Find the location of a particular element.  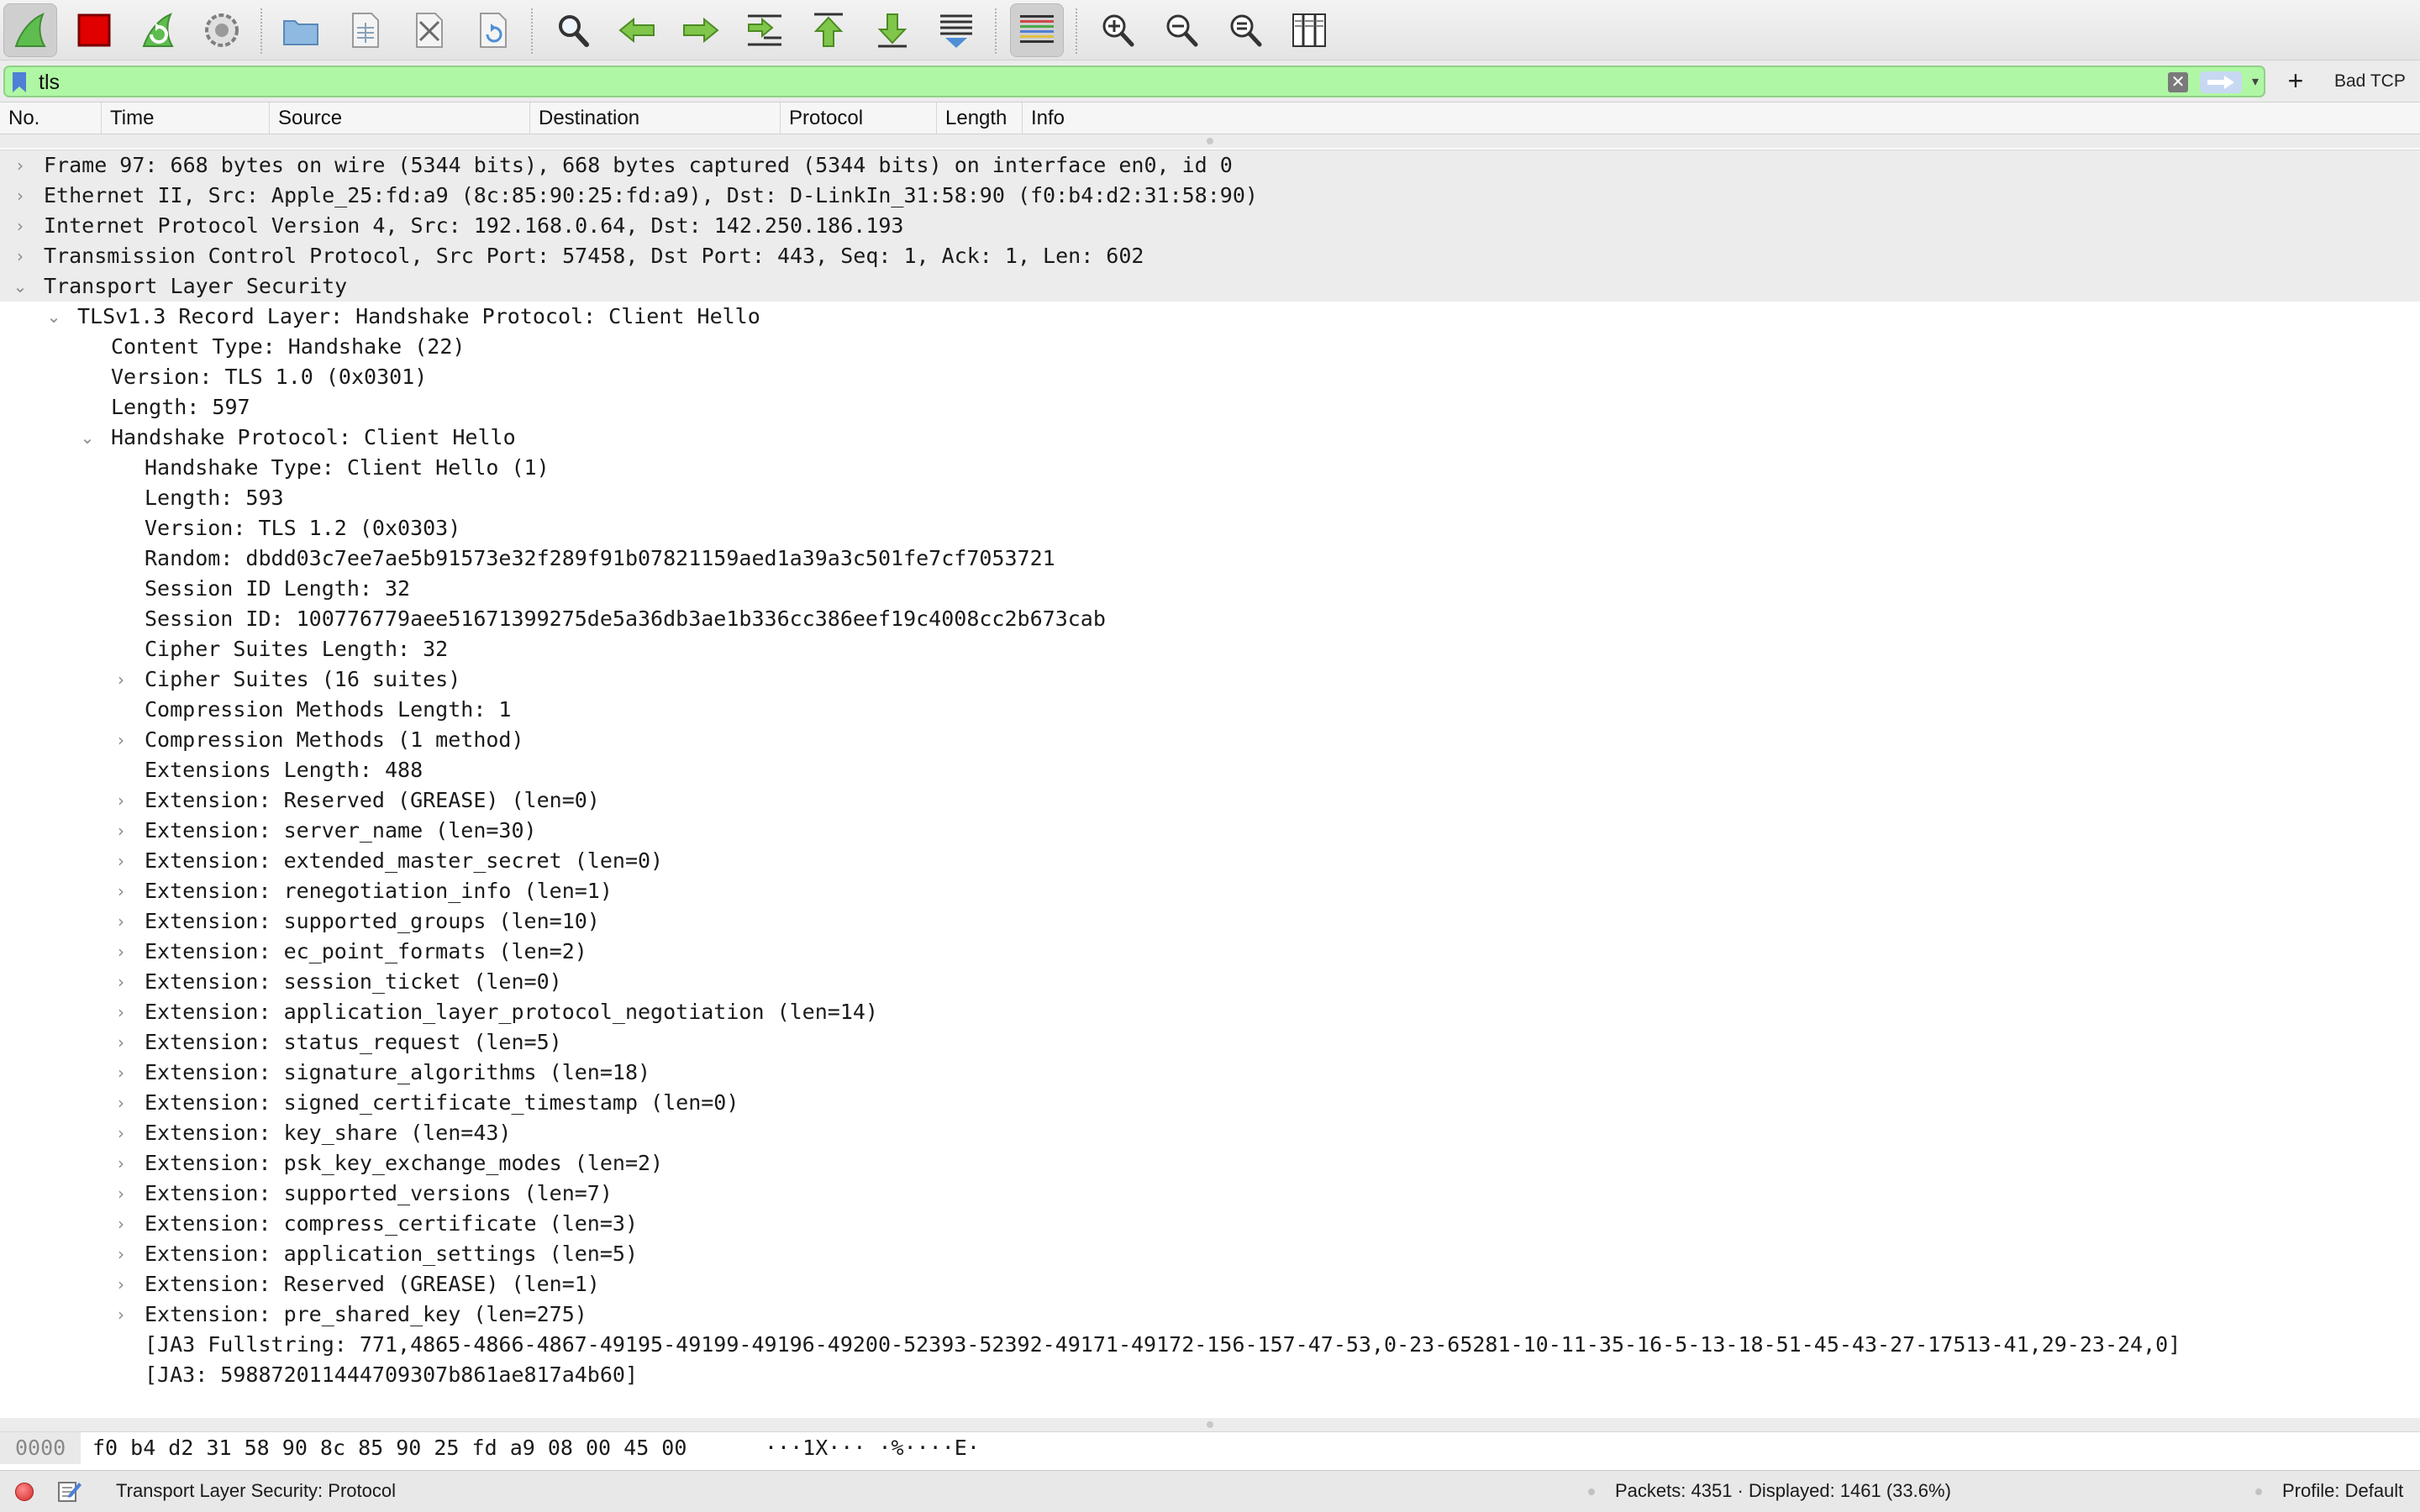

colorize-button is located at coordinates (1037, 30).